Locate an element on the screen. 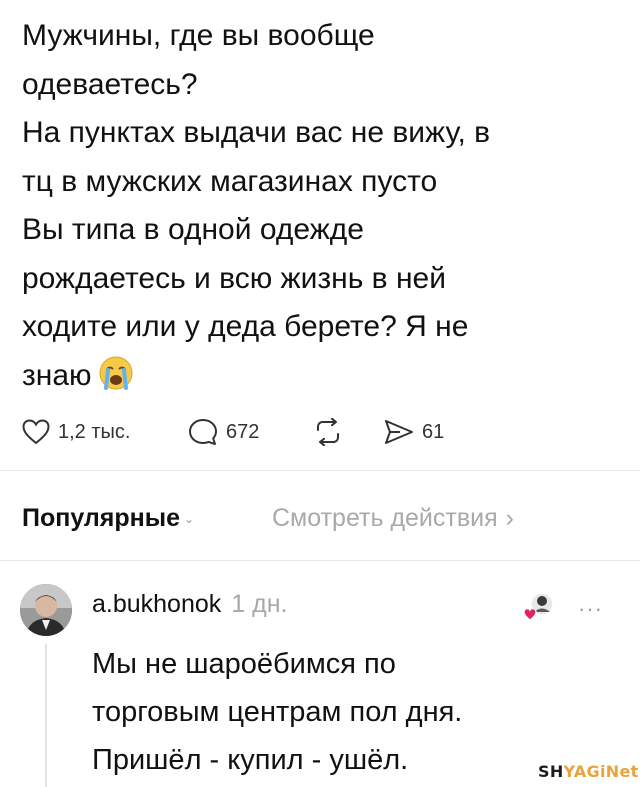 This screenshot has height=787, width=640. replies-tabs: Популярные ⌄ Смотреть действия › is located at coordinates (322, 520).